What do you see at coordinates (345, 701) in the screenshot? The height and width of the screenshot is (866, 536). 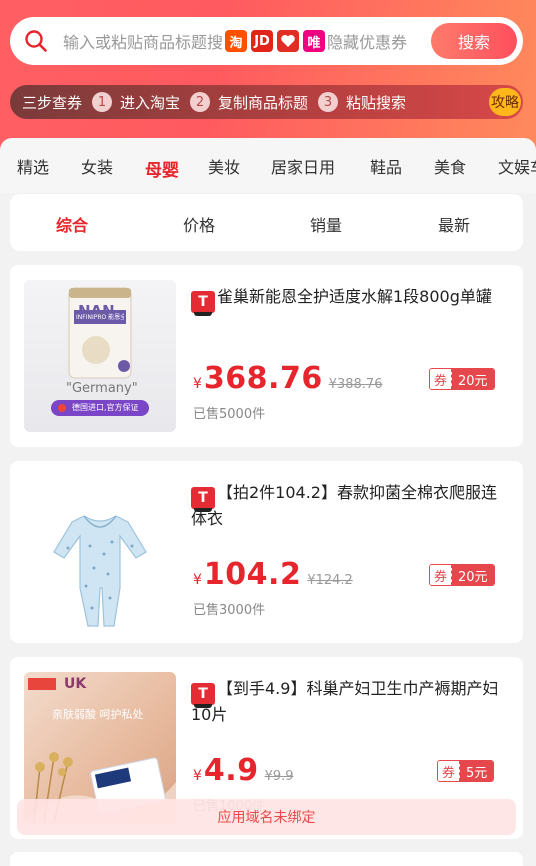 I see `product-title: 【到手4.9】科巢产妇卫生巾产褥期产妇10片` at bounding box center [345, 701].